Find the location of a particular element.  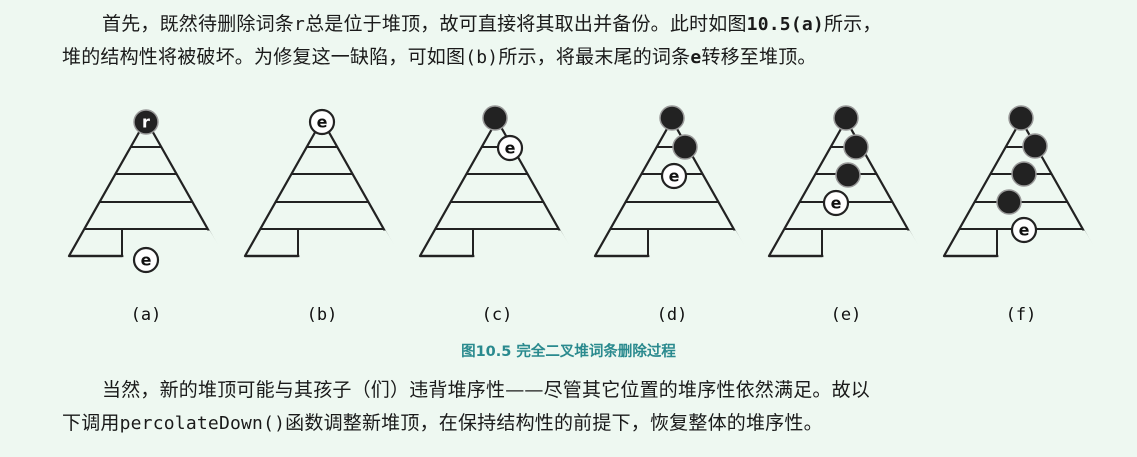

figure-caption: 图10.5 完全二叉堆词条删除过程 is located at coordinates (568, 352).